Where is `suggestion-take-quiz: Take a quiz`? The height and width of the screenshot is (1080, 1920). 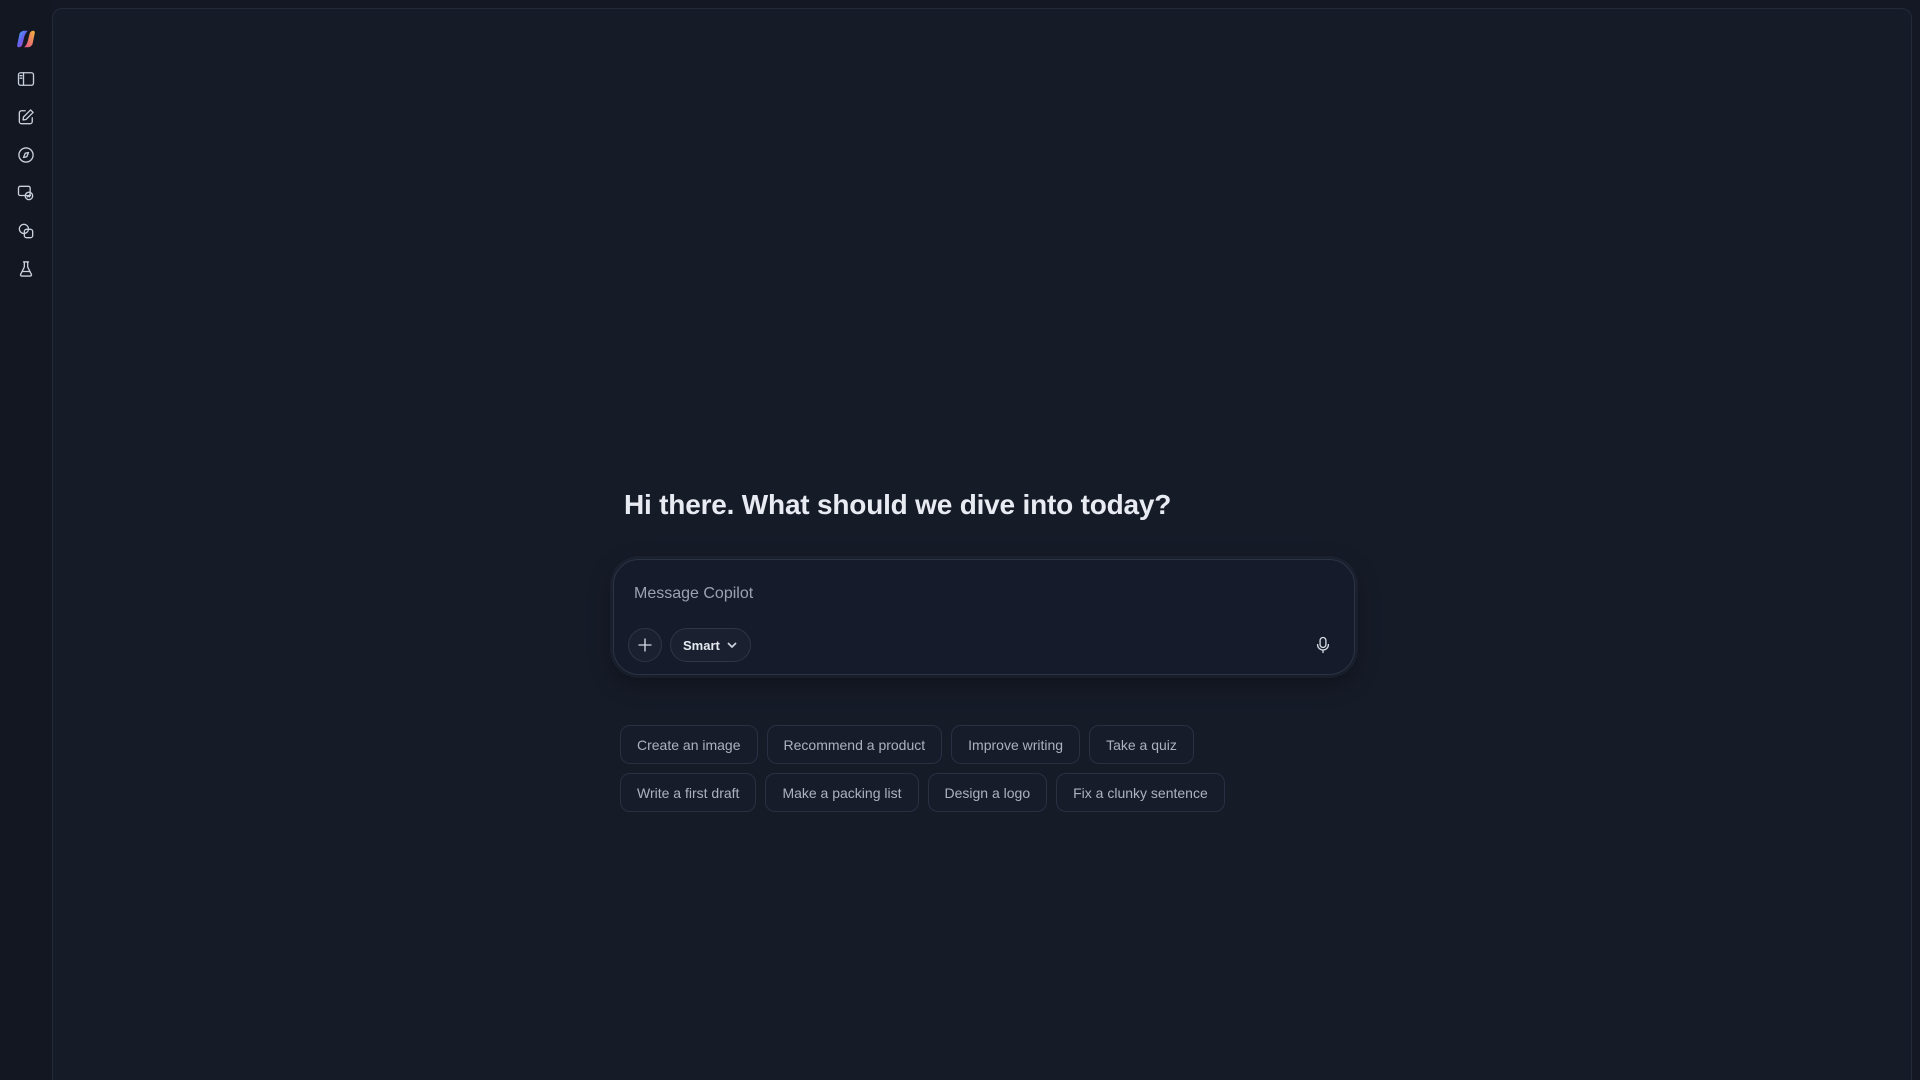 suggestion-take-quiz: Take a quiz is located at coordinates (1141, 744).